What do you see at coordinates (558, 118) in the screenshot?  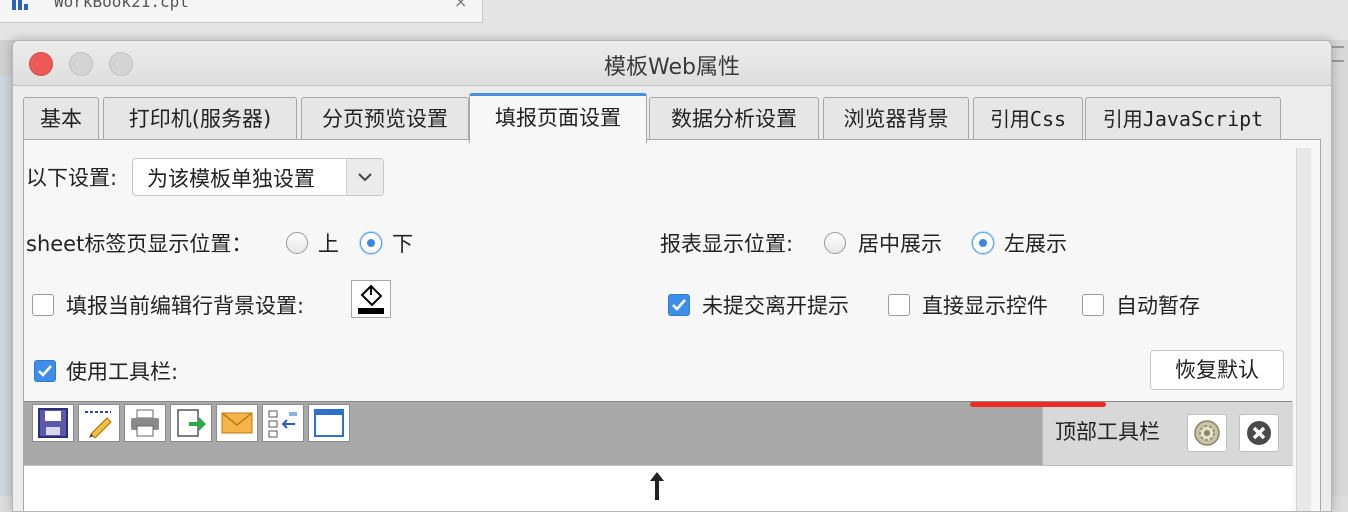 I see `tab-fill-page-settings: 填报页面设置` at bounding box center [558, 118].